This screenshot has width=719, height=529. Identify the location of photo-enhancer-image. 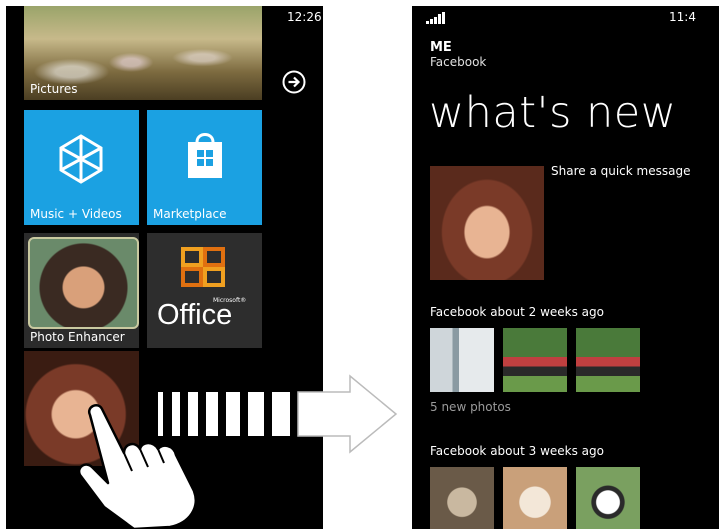
(83, 283).